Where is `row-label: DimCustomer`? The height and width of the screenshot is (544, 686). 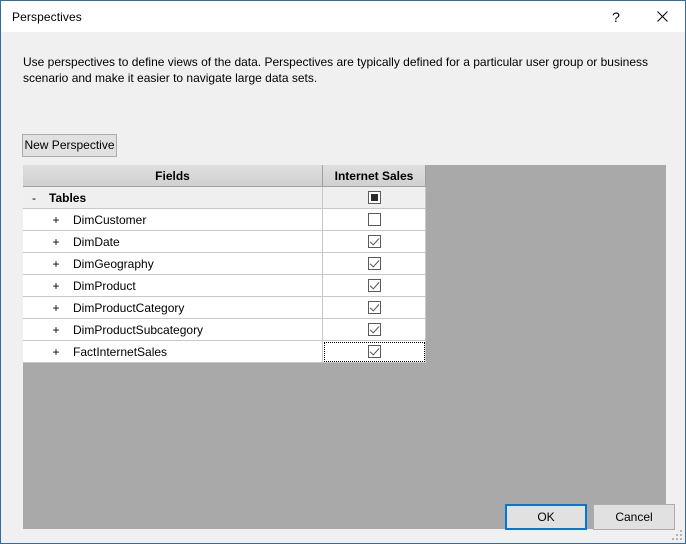 row-label: DimCustomer is located at coordinates (110, 219).